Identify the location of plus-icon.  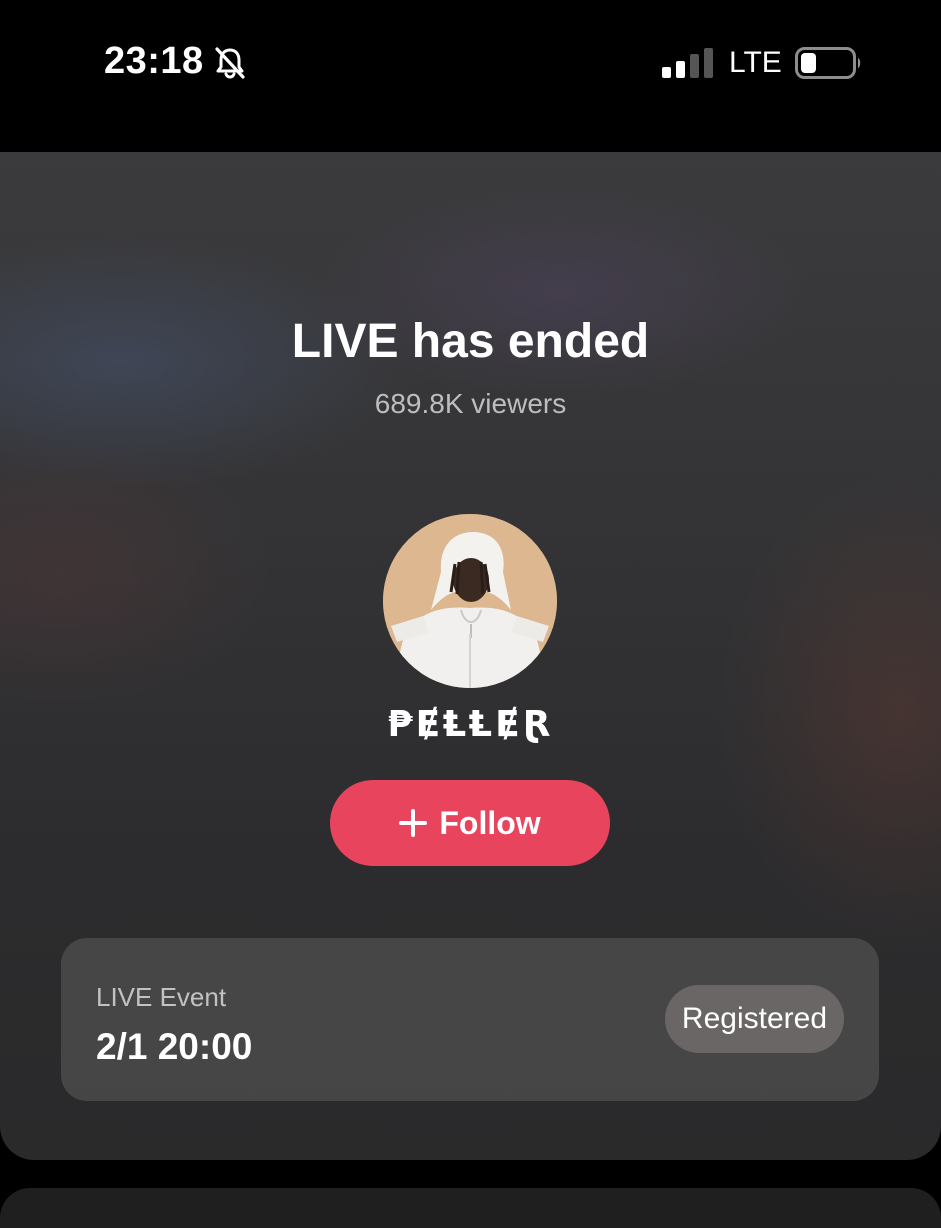
(413, 823).